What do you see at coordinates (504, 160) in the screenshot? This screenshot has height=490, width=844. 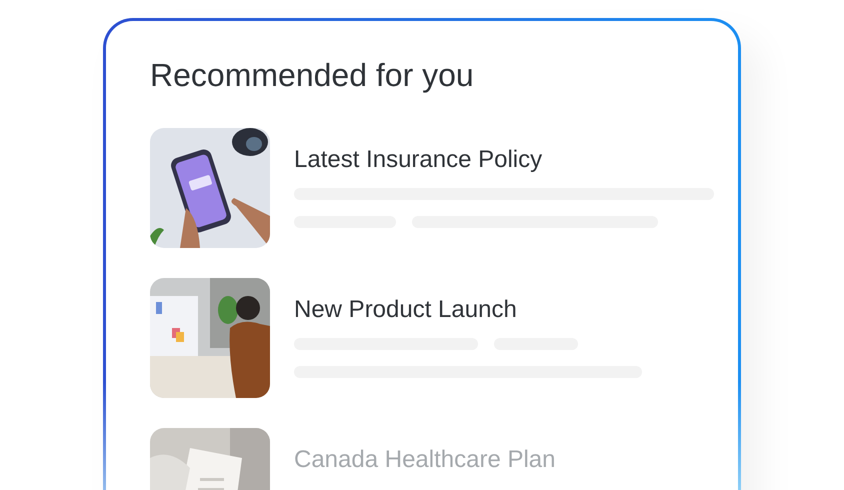 I see `item-title: Latest Insurance Policy` at bounding box center [504, 160].